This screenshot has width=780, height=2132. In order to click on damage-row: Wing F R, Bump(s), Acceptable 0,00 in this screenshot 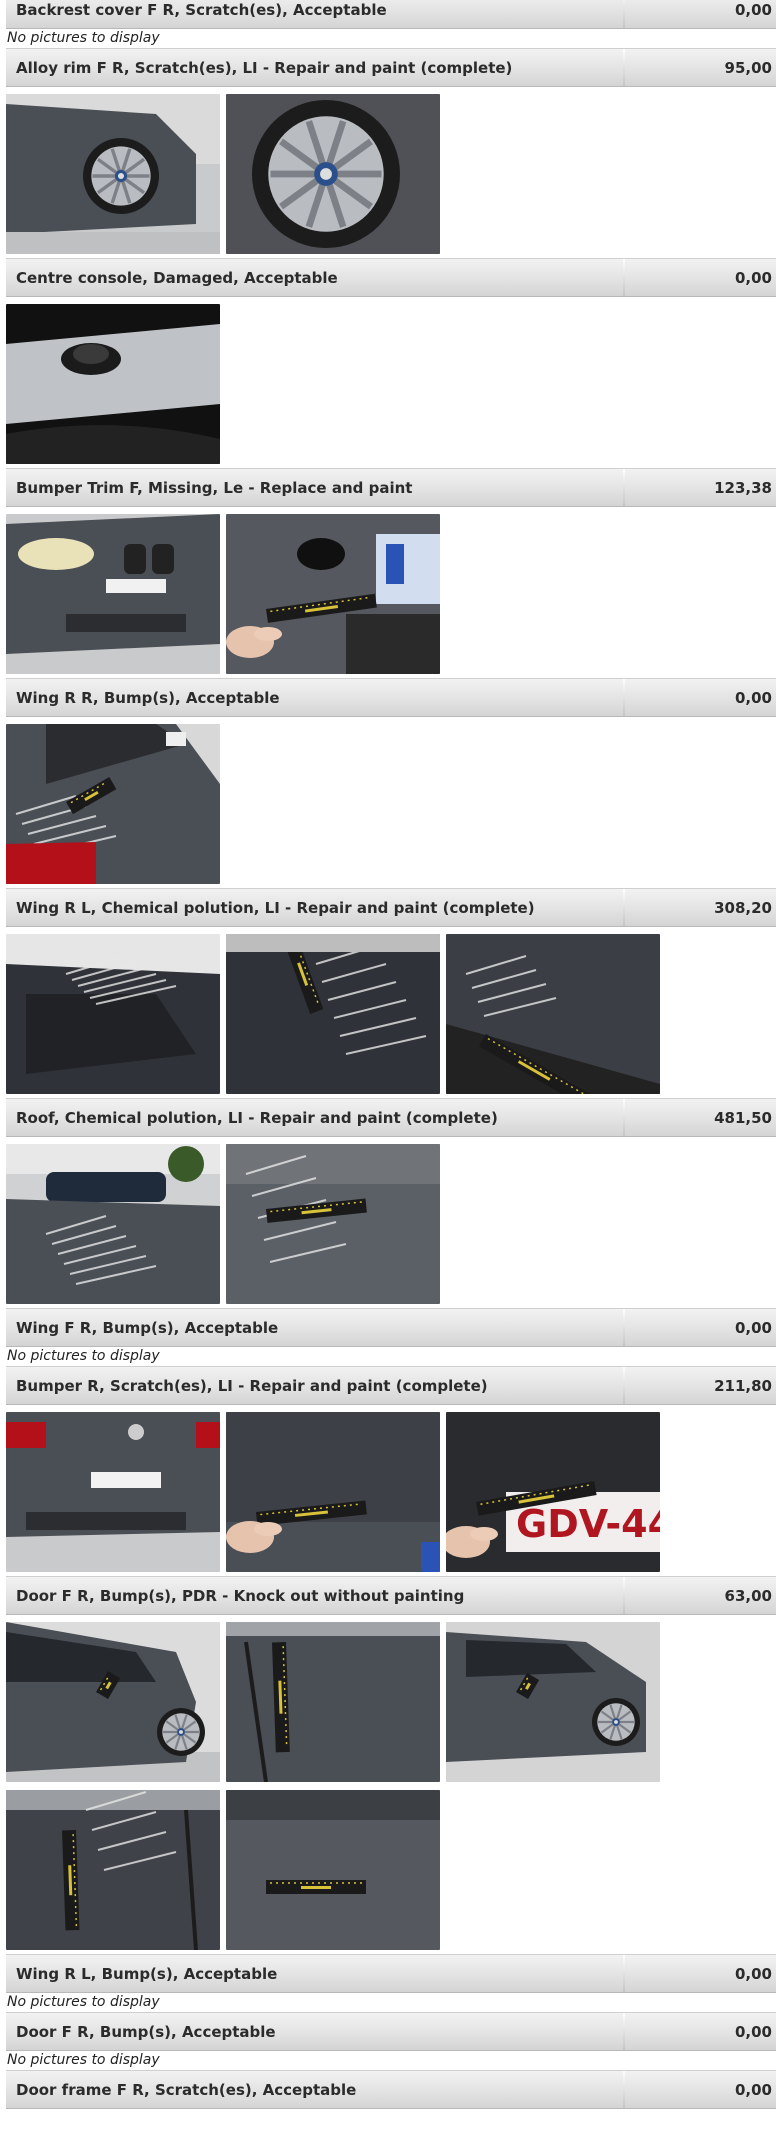, I will do `click(391, 1327)`.